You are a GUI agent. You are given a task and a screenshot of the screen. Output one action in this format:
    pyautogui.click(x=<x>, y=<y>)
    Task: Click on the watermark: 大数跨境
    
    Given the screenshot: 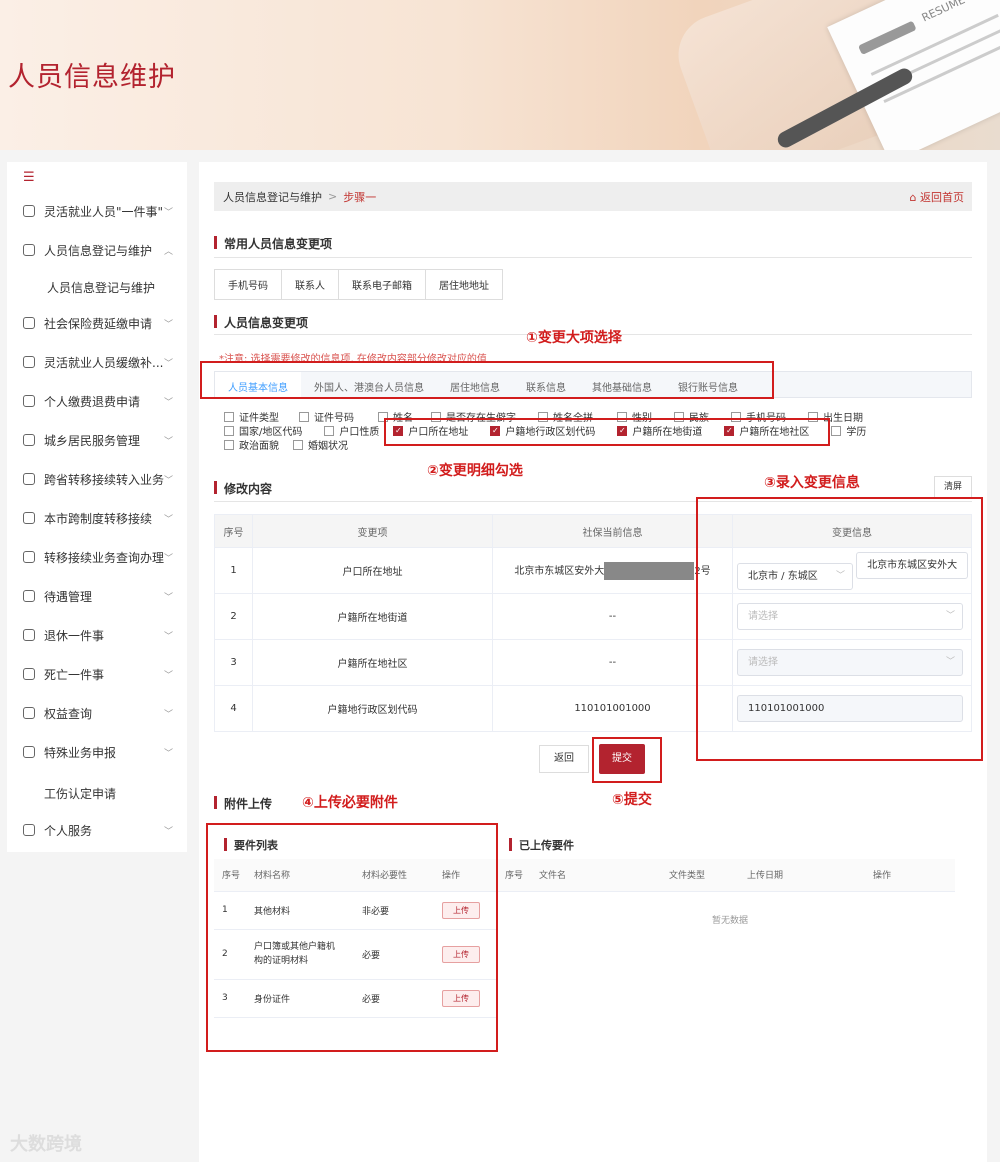 What is the action you would take?
    pyautogui.click(x=46, y=1144)
    